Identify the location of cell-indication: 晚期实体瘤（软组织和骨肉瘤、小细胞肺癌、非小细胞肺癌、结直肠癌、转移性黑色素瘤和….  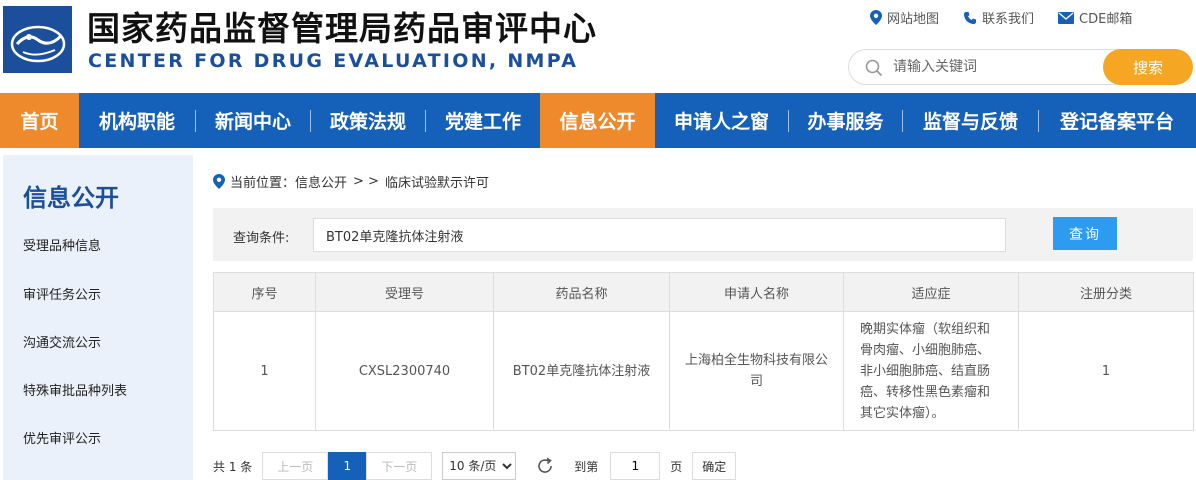
(931, 371).